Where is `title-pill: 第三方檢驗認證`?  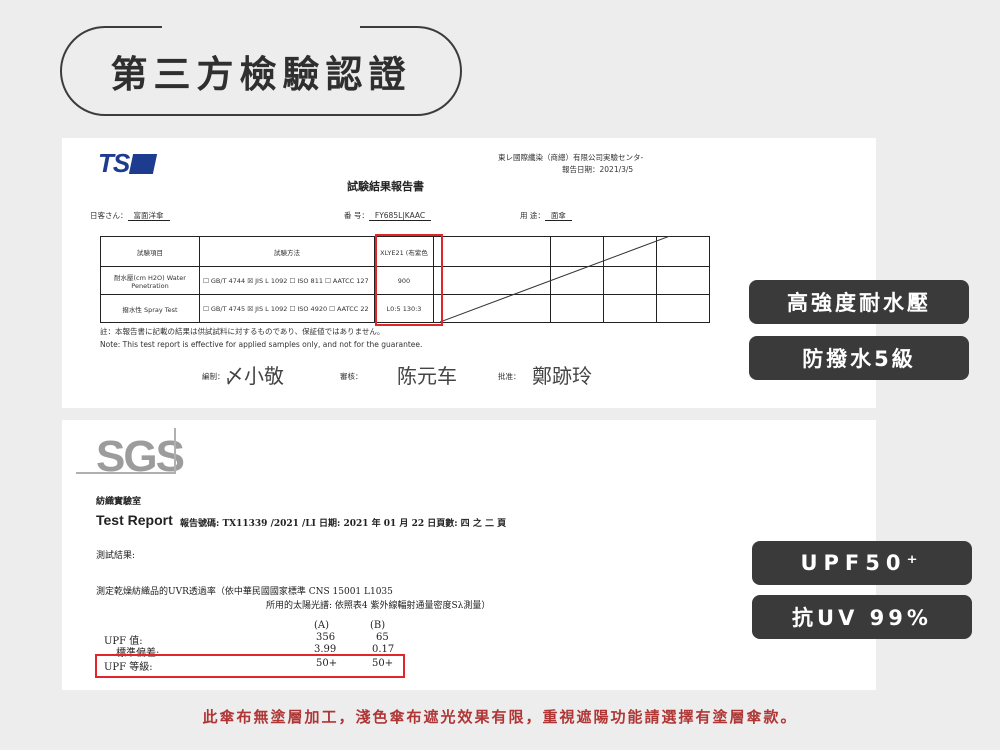
title-pill: 第三方檢驗認證 is located at coordinates (261, 70).